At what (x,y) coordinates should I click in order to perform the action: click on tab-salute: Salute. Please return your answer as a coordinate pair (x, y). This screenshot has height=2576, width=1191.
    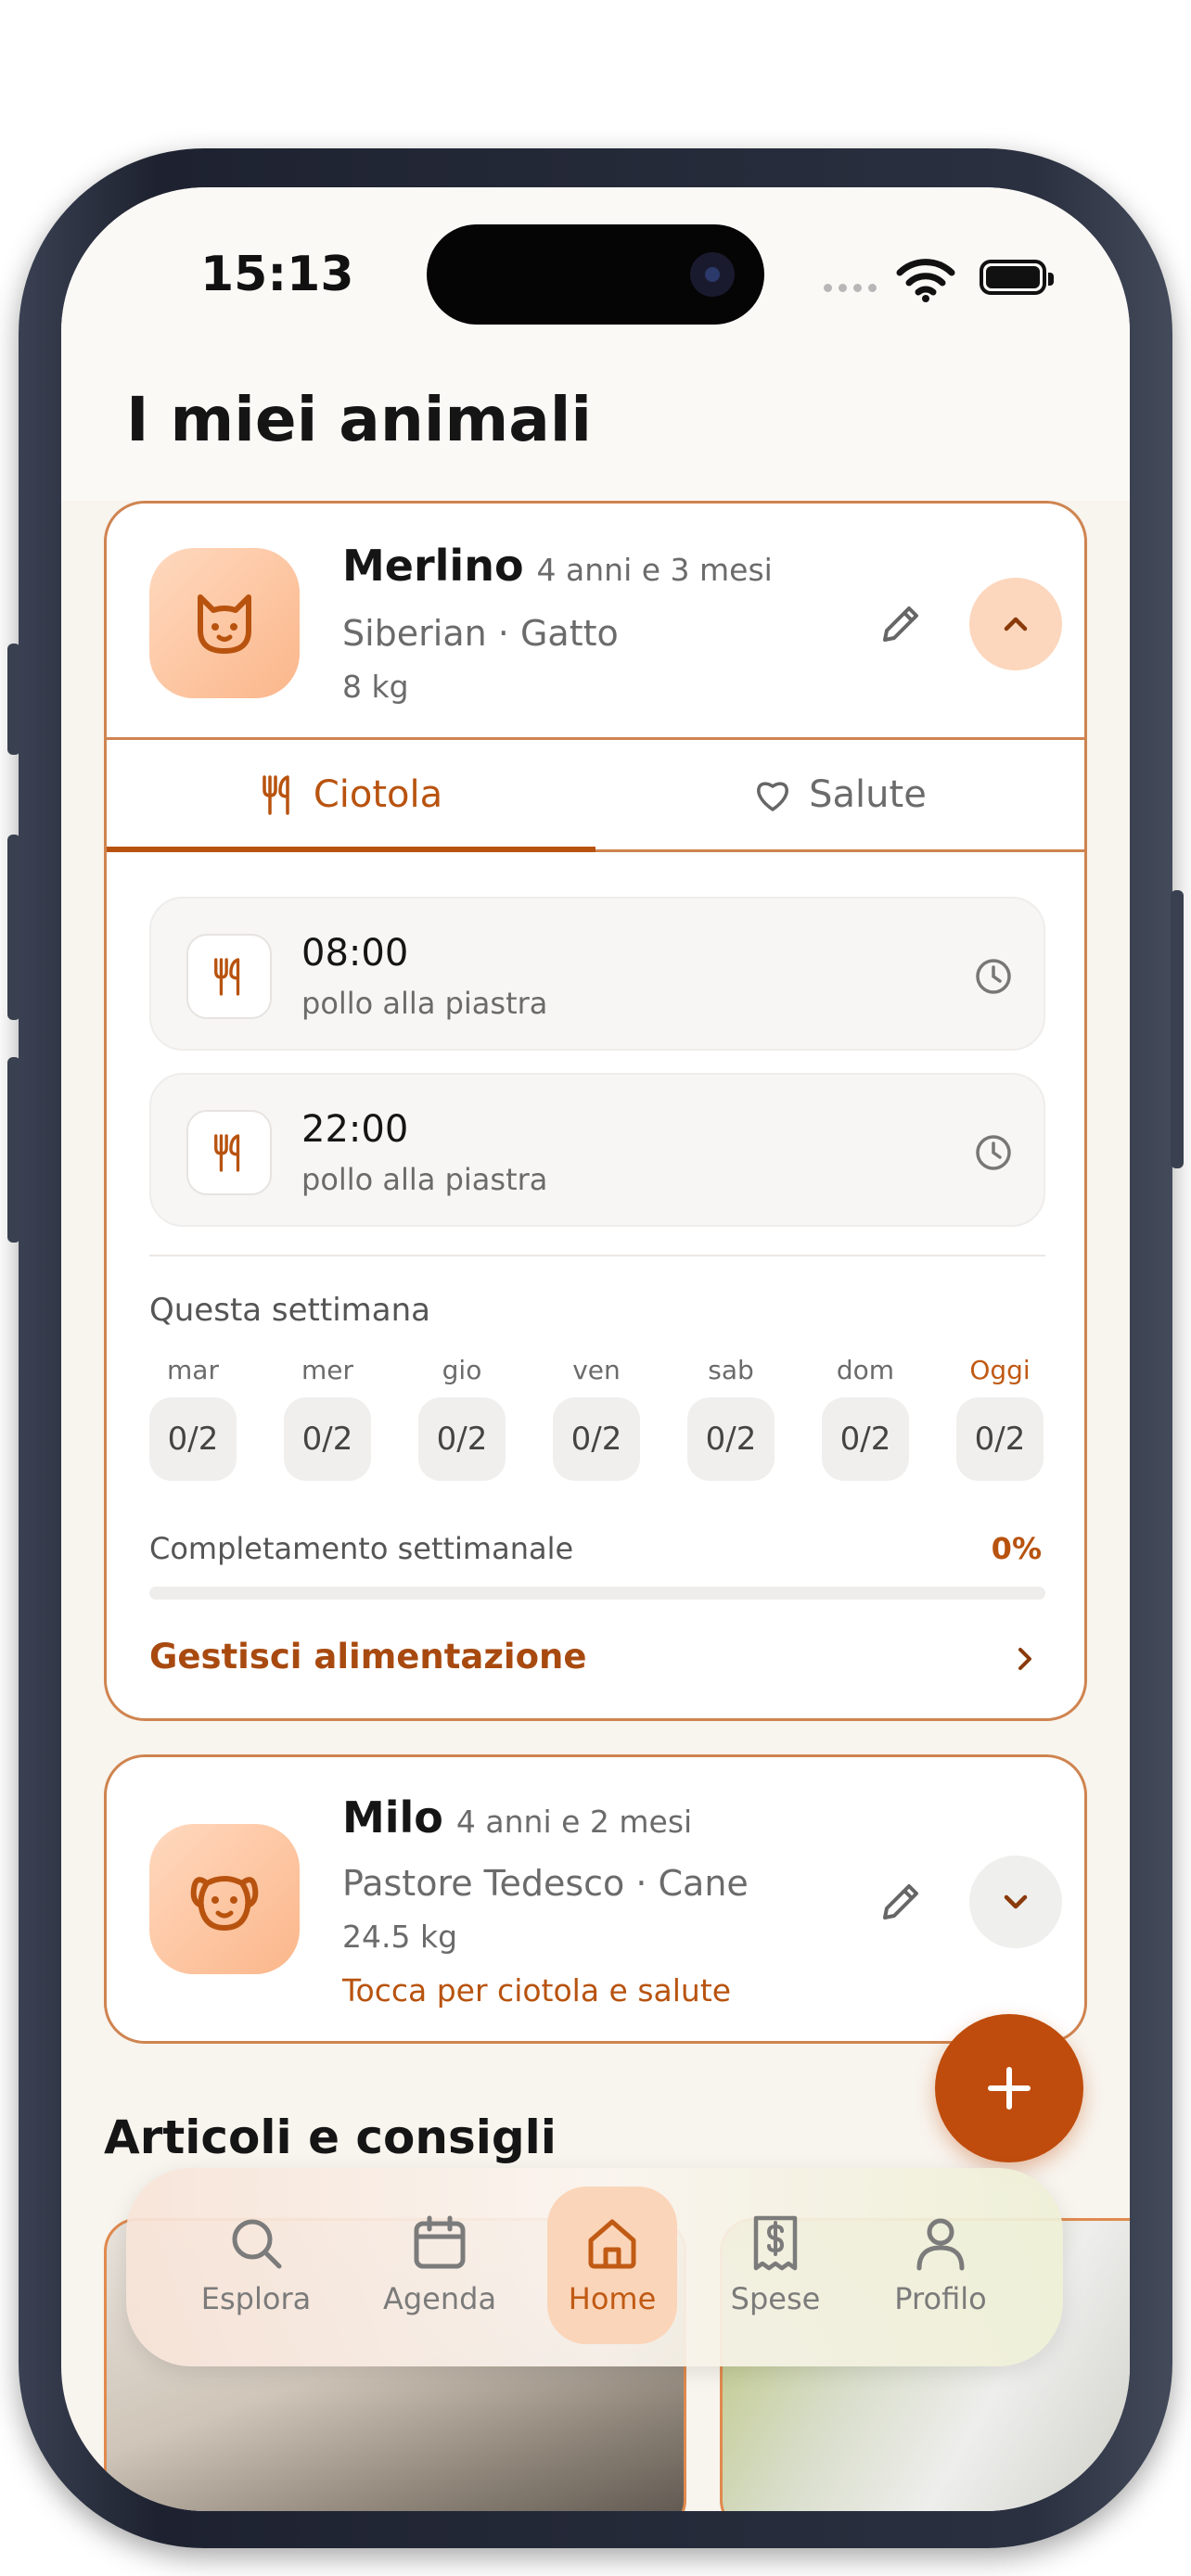
    Looking at the image, I should click on (840, 794).